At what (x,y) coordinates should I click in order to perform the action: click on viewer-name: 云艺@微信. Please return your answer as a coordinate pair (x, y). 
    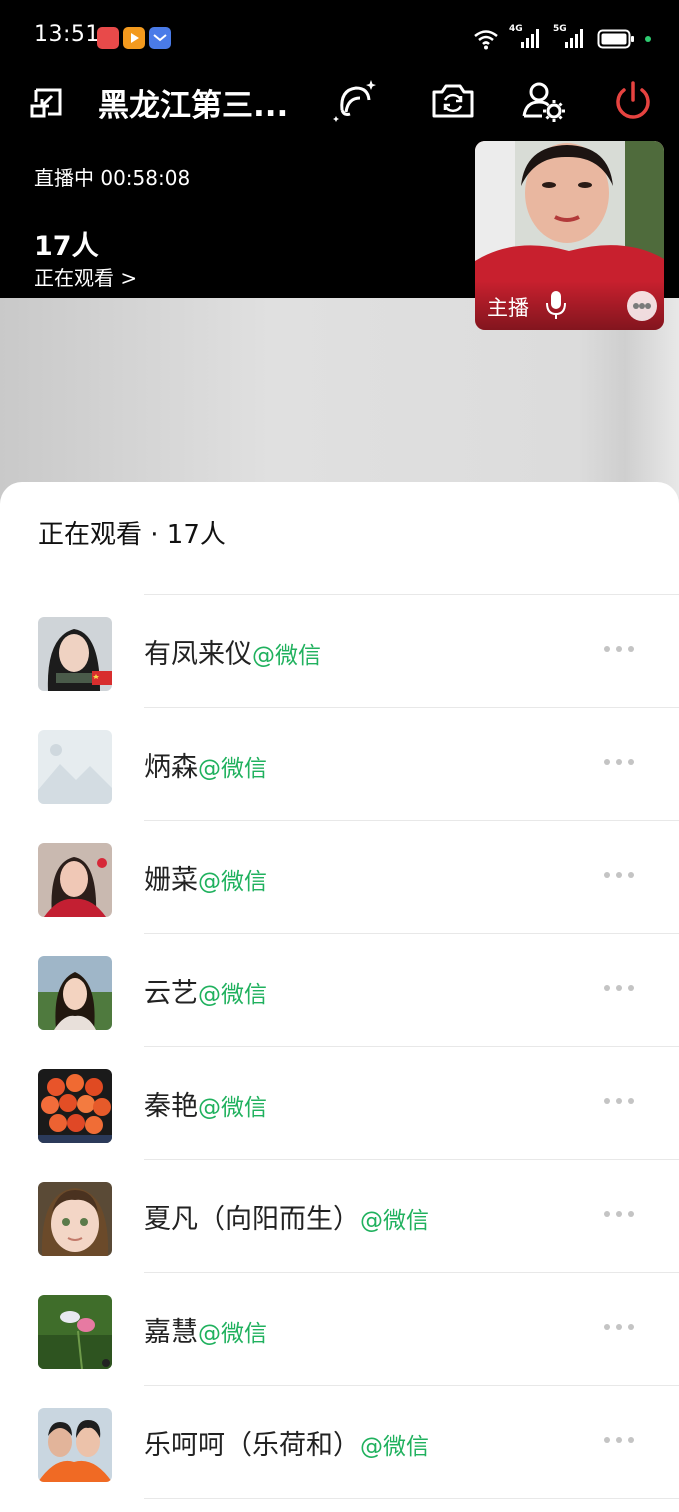
    Looking at the image, I should click on (205, 990).